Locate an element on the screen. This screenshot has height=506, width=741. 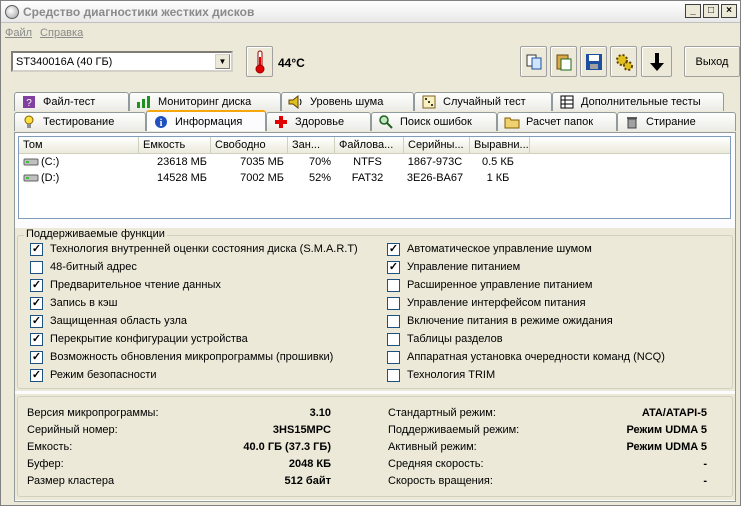
tab-health: Здоровье is located at coordinates (318, 121).